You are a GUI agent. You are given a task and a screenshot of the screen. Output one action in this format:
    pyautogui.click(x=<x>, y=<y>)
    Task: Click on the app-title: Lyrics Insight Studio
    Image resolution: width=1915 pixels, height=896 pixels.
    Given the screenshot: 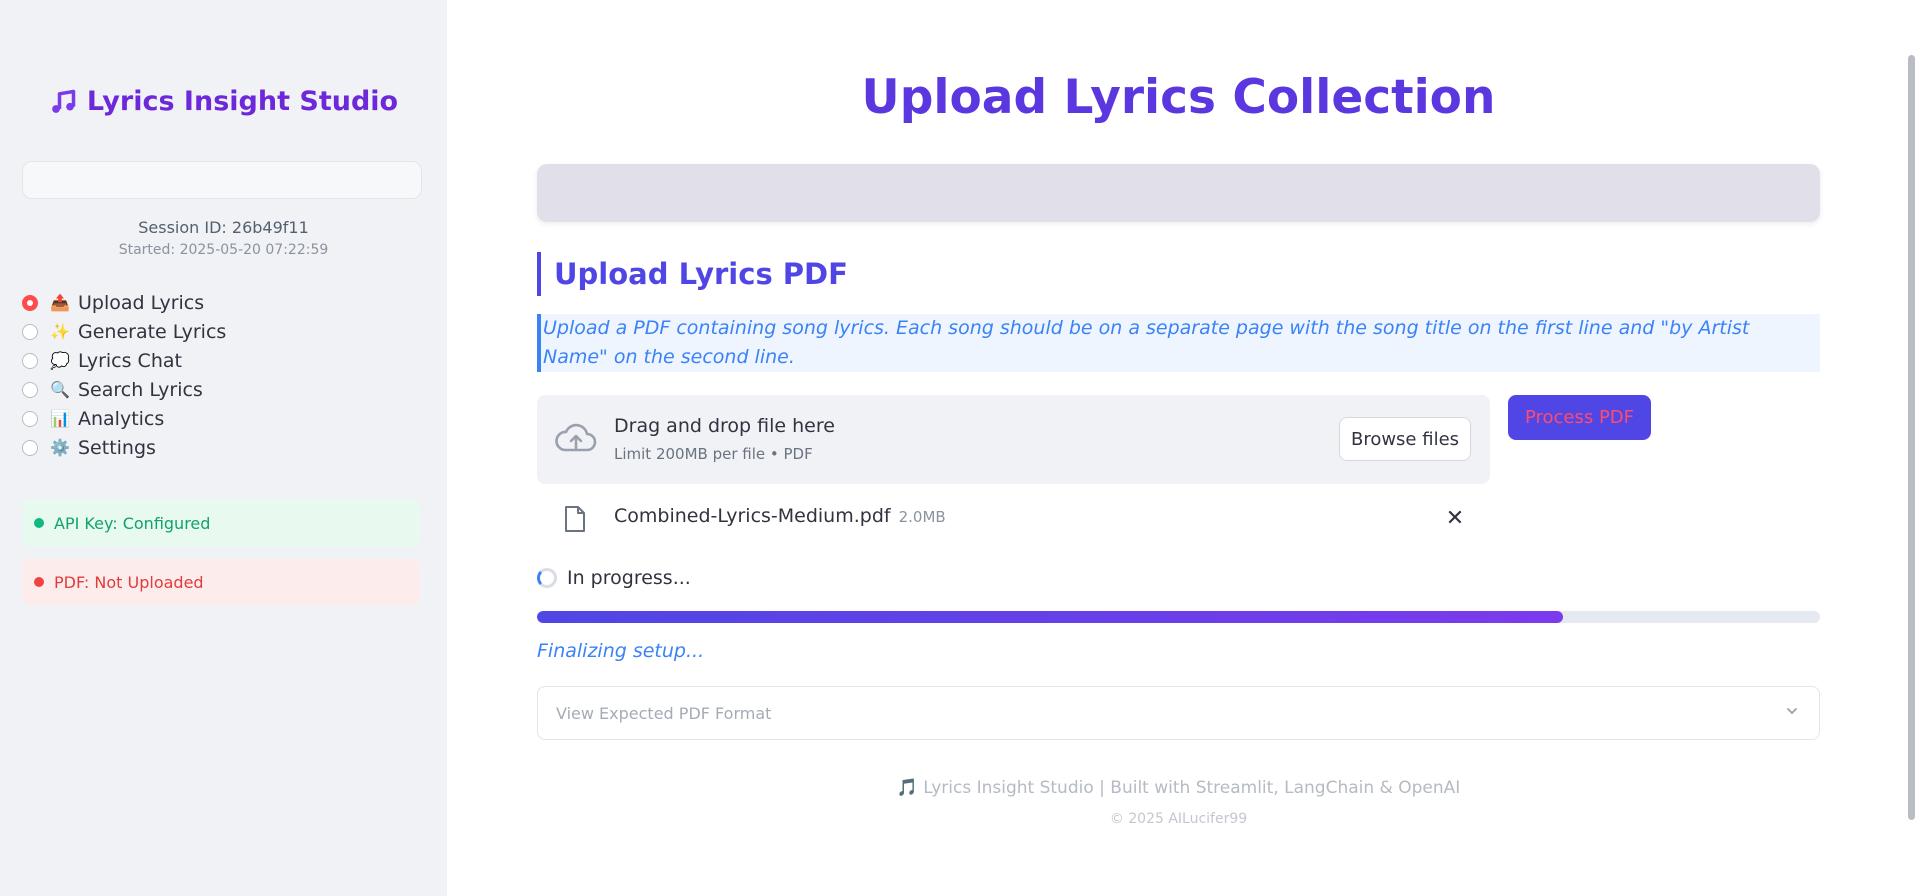 What is the action you would take?
    pyautogui.click(x=242, y=101)
    